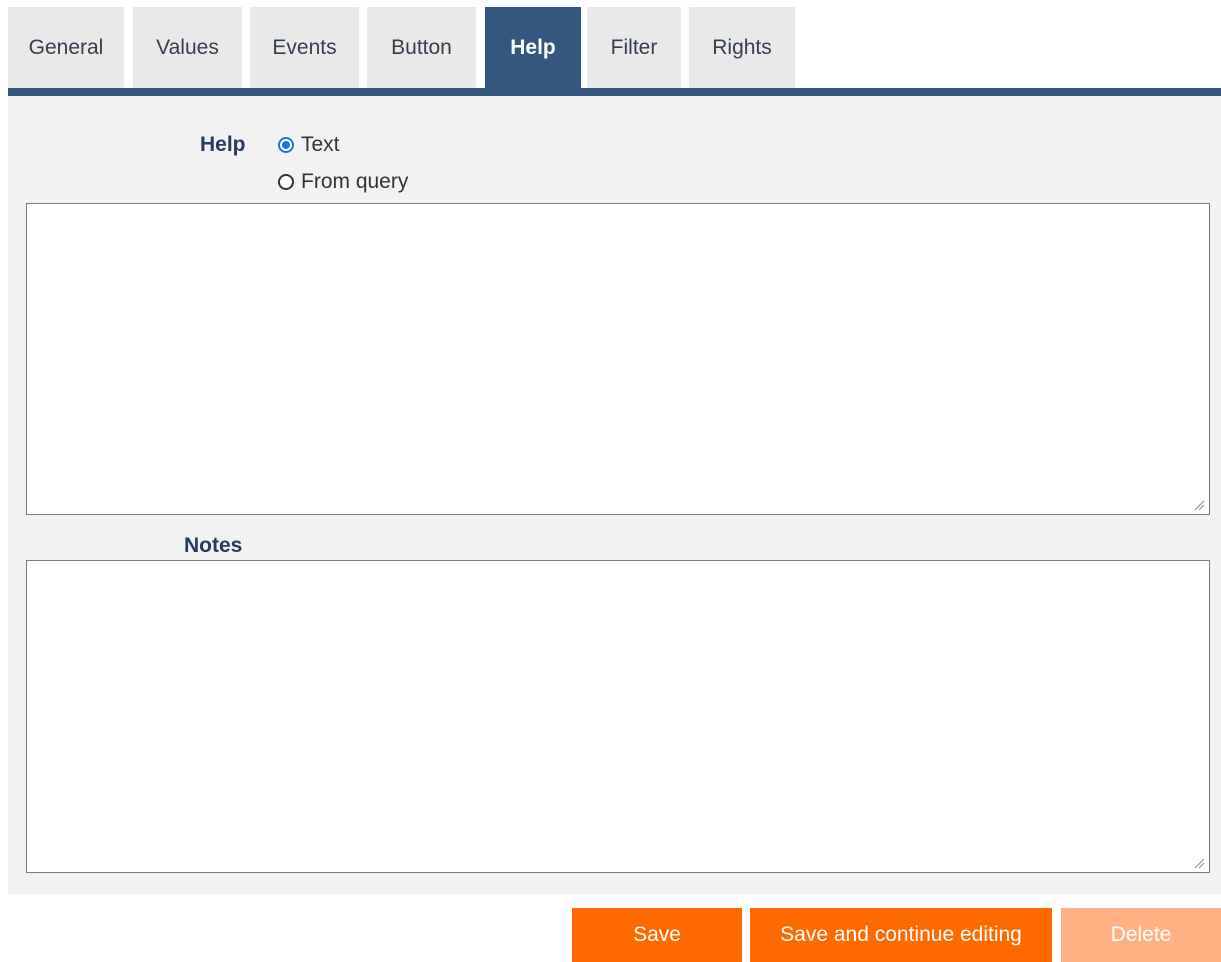  Describe the element at coordinates (286, 145) in the screenshot. I see `radio-checked-icon` at that location.